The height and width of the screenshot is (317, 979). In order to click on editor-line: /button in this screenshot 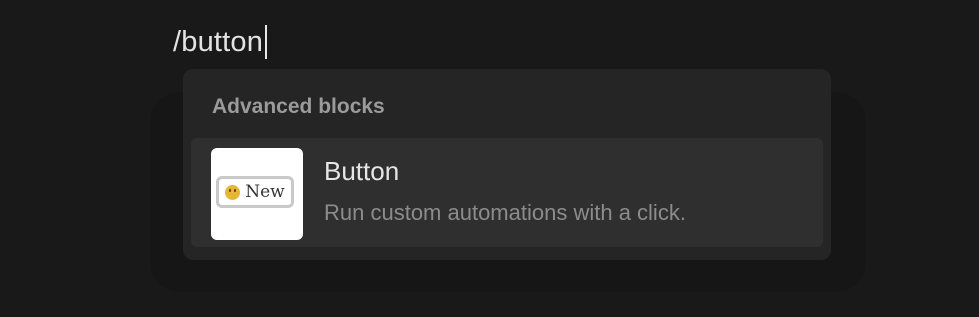, I will do `click(220, 42)`.